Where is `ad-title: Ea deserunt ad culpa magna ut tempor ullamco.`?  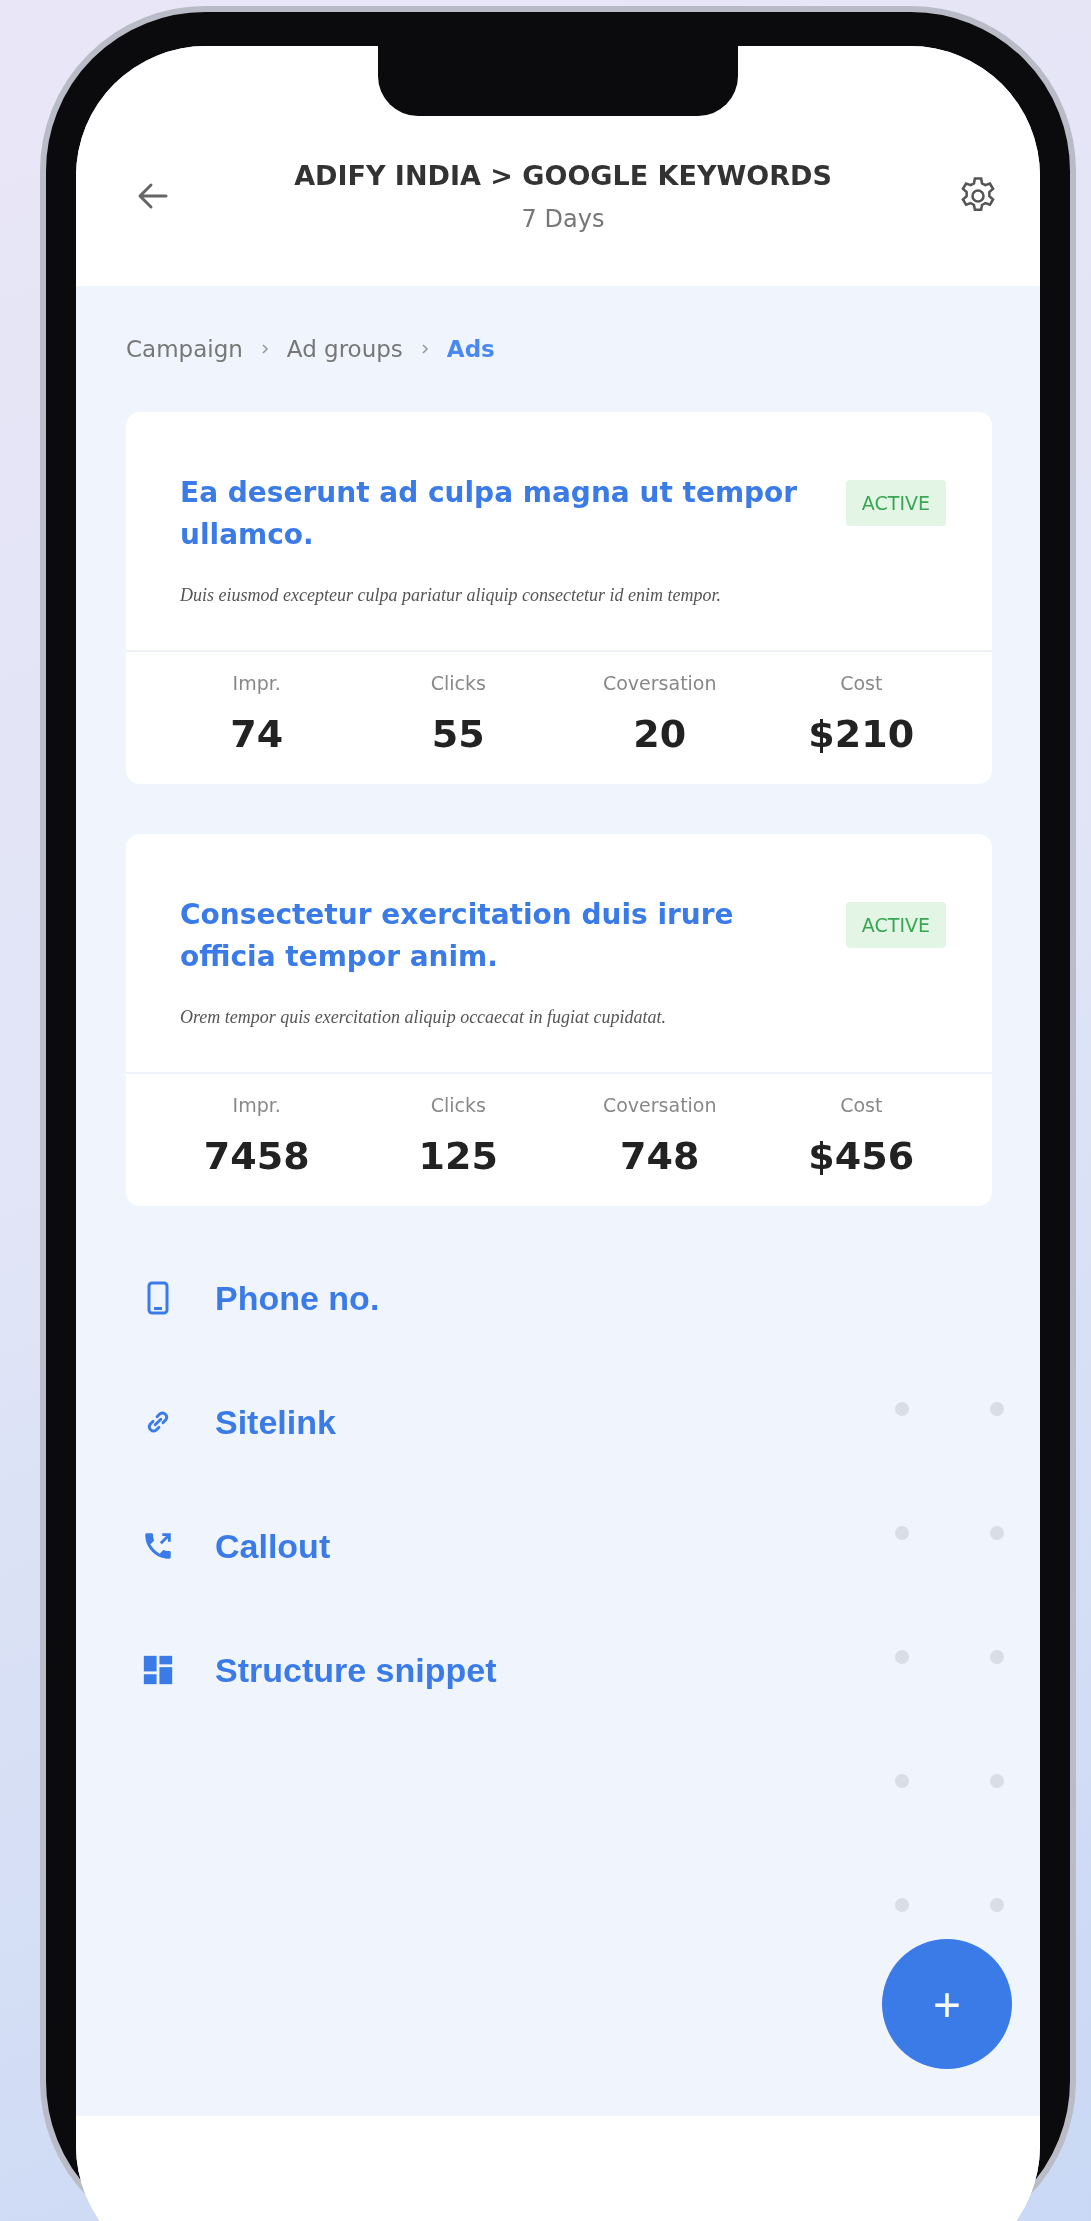
ad-title: Ea deserunt ad culpa magna ut tempor ullamco. is located at coordinates (489, 514).